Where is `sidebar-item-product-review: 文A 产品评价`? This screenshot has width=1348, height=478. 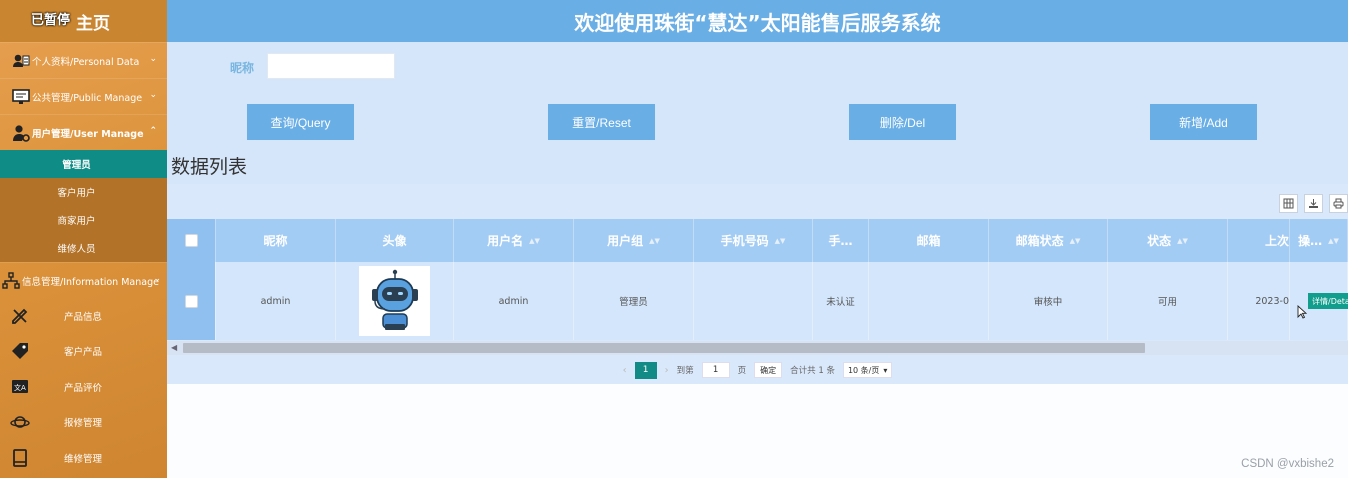 sidebar-item-product-review: 文A 产品评价 is located at coordinates (83, 387).